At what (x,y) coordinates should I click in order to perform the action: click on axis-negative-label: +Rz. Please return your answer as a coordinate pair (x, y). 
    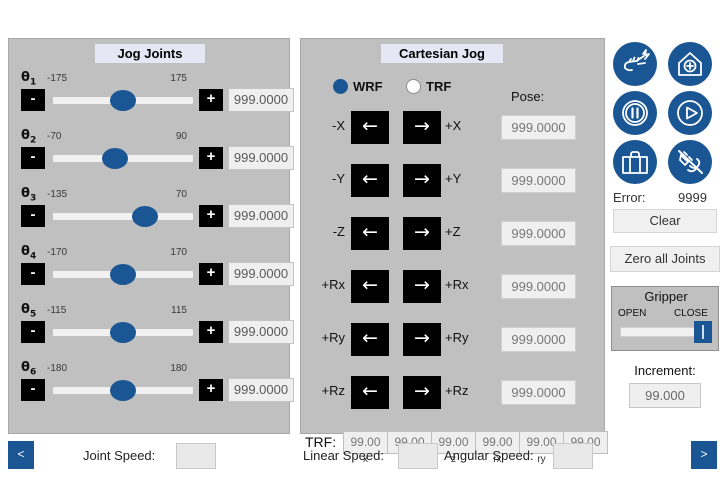
    Looking at the image, I should click on (333, 390).